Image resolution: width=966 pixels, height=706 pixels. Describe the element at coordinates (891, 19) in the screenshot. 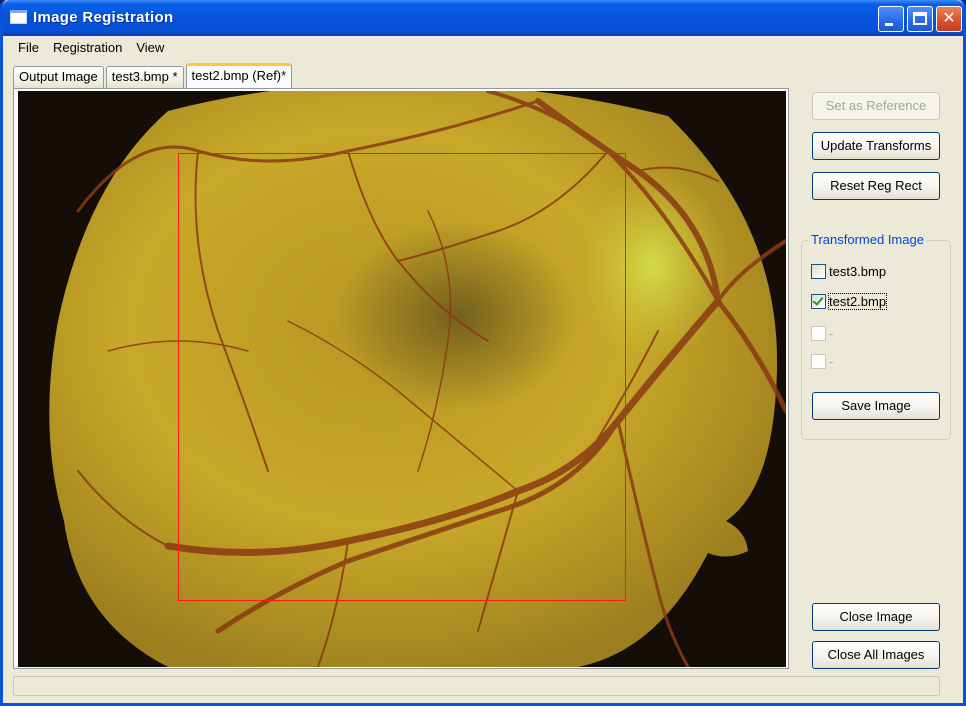

I see `minimize-button` at that location.